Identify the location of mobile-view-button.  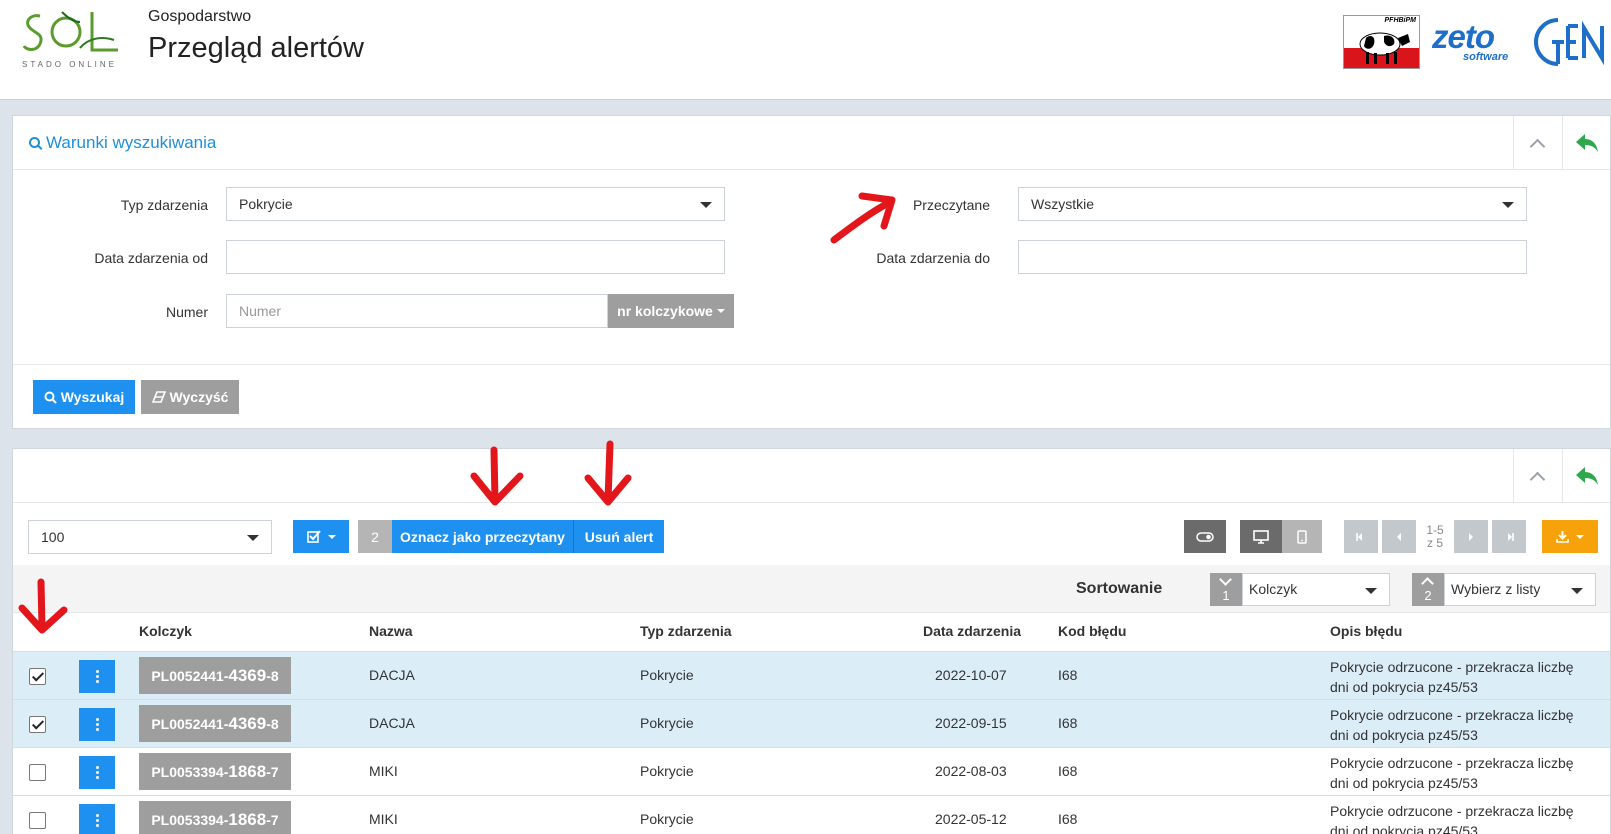
(1302, 536).